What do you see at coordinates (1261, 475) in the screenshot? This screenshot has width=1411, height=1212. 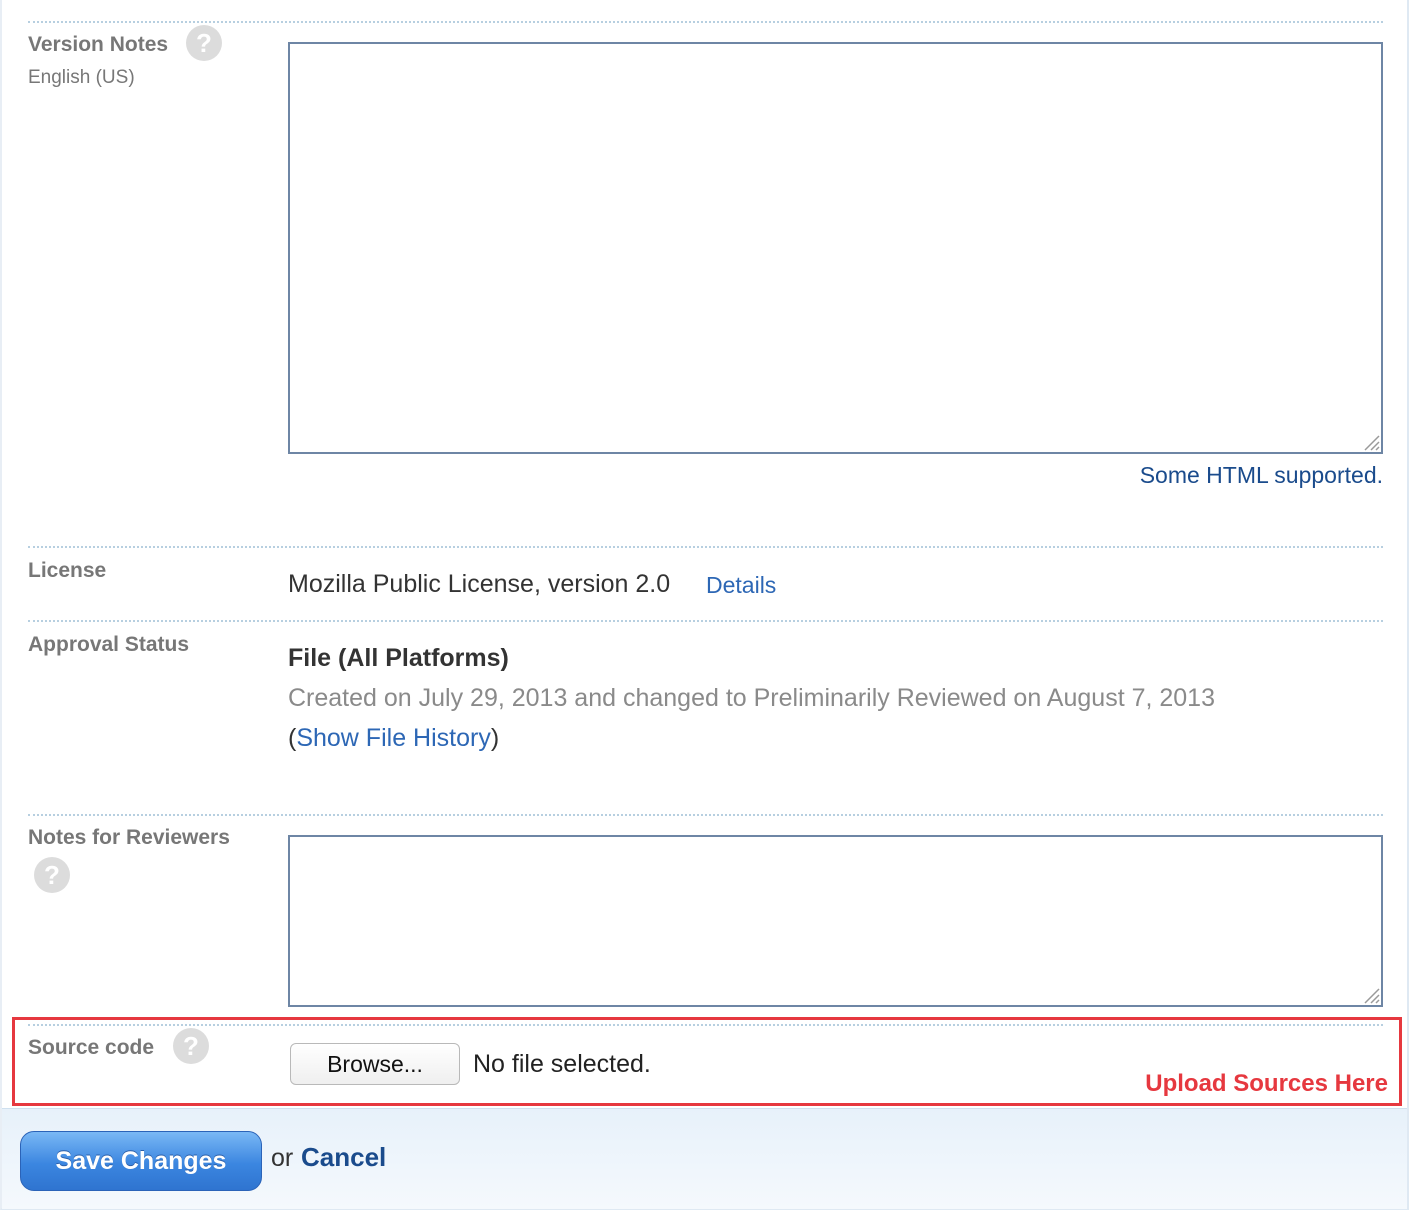 I see `html-supported-note: Some HTML supported.` at bounding box center [1261, 475].